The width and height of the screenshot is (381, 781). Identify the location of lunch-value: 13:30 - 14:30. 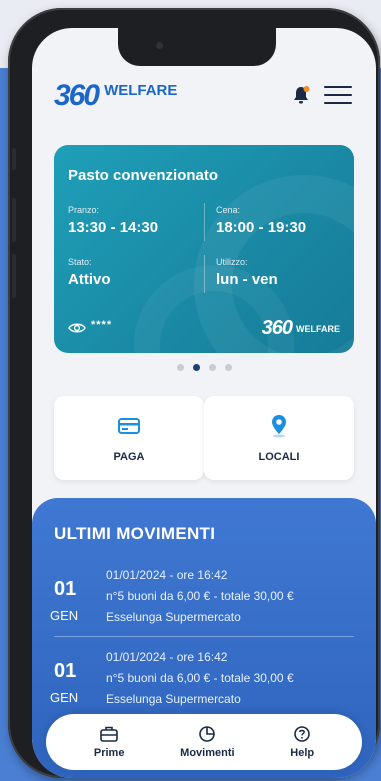
(113, 227).